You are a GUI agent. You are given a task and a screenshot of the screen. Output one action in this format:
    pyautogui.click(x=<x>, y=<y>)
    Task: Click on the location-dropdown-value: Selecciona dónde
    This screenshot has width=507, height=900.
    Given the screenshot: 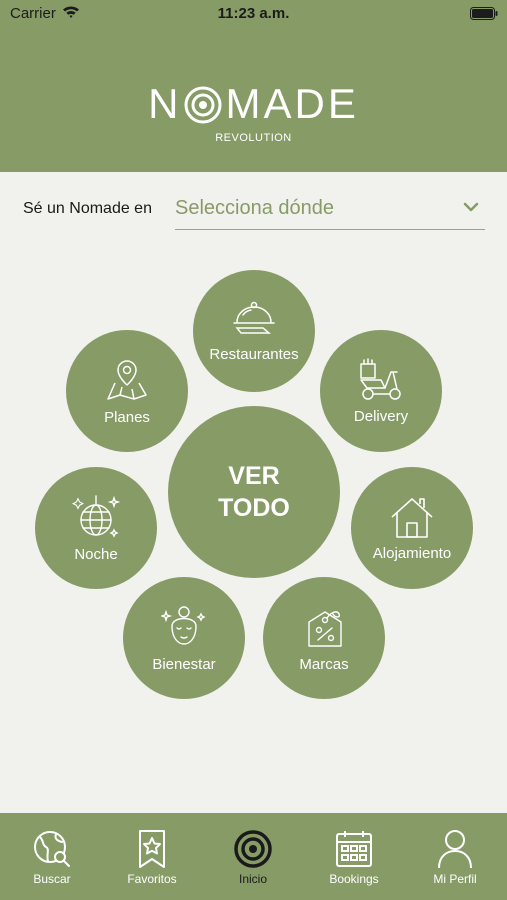 What is the action you would take?
    pyautogui.click(x=255, y=208)
    